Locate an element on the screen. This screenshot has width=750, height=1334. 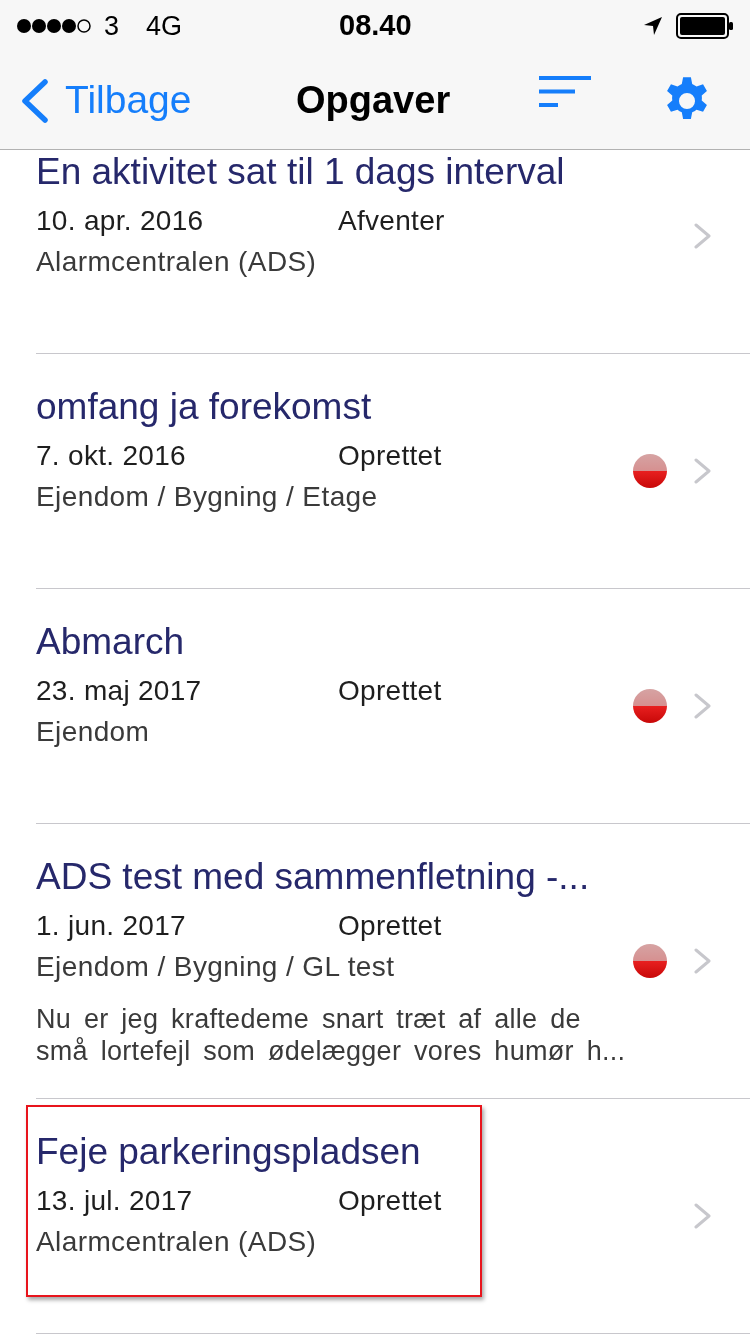
task-location: Ejendom / Bygning / Etage is located at coordinates (207, 497).